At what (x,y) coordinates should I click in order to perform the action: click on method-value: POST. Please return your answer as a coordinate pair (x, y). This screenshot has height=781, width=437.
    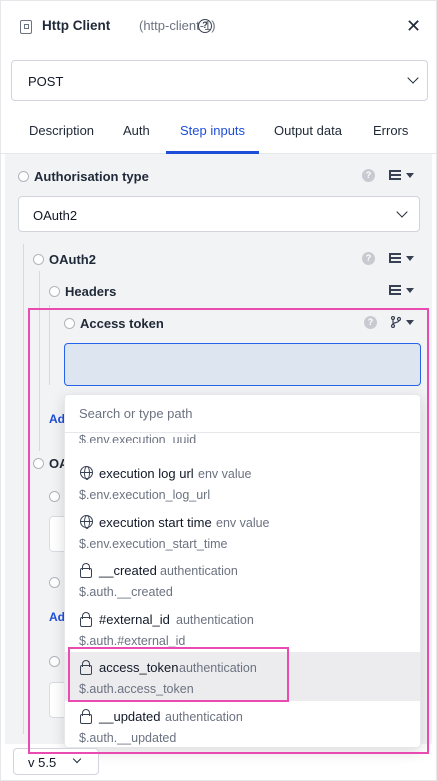
    Looking at the image, I should click on (46, 81).